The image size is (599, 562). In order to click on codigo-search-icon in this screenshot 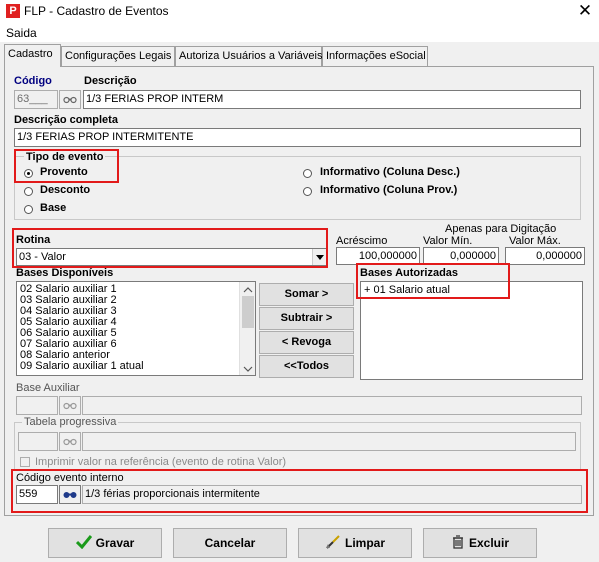, I will do `click(70, 99)`.